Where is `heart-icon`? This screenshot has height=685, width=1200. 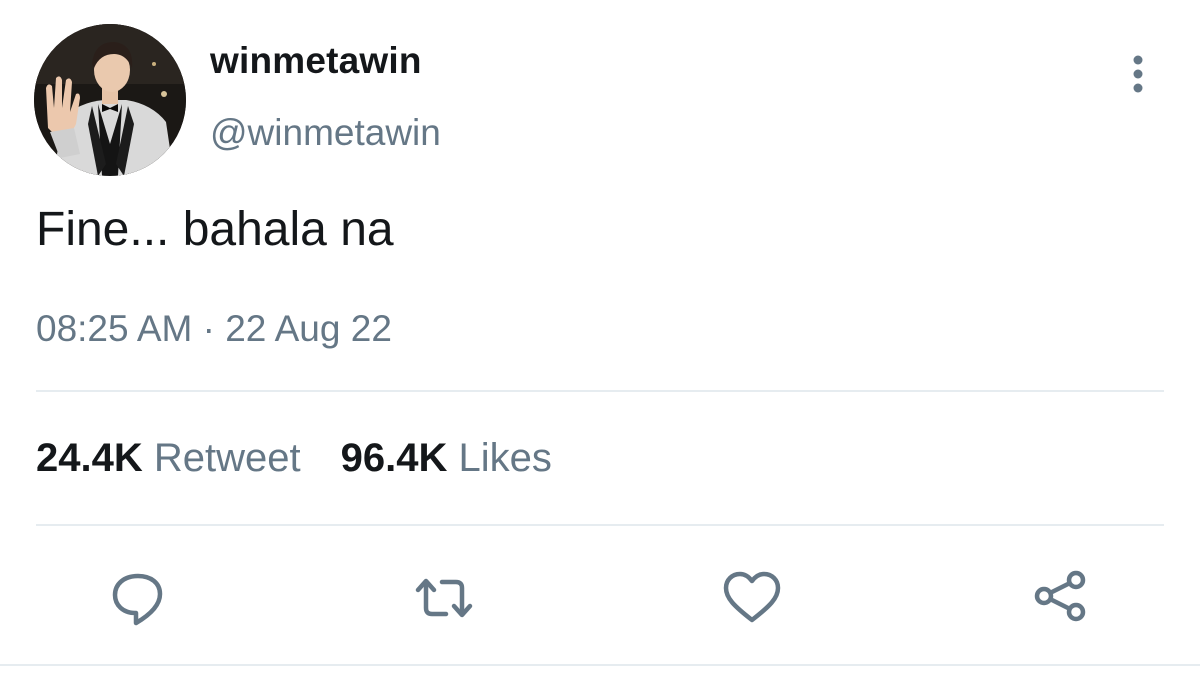
heart-icon is located at coordinates (752, 597).